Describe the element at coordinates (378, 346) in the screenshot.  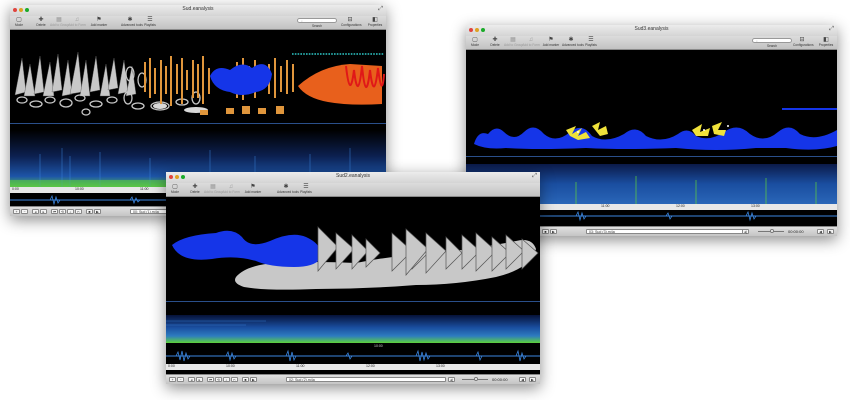
I see `spectrogram-time-label: 10:00` at that location.